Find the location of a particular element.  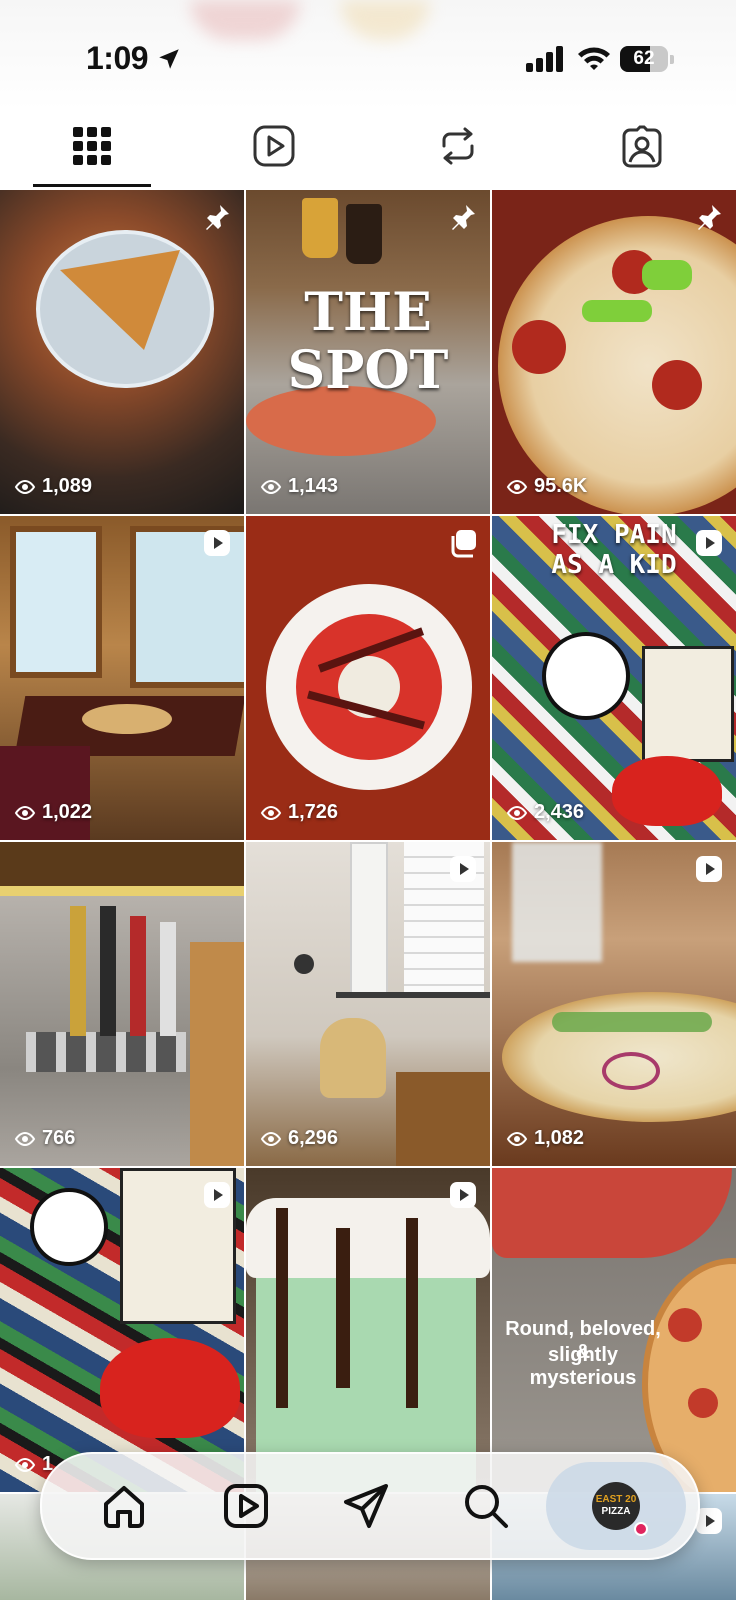

post-tile: 6,296 is located at coordinates (368, 1004).